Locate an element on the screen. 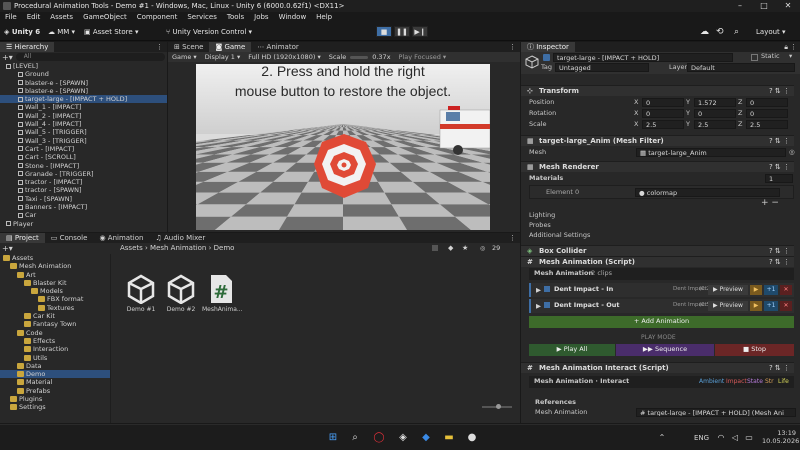 This screenshot has height=450, width=800. hierarchy-item: blaster-e - [SPAWN] is located at coordinates (83, 83).